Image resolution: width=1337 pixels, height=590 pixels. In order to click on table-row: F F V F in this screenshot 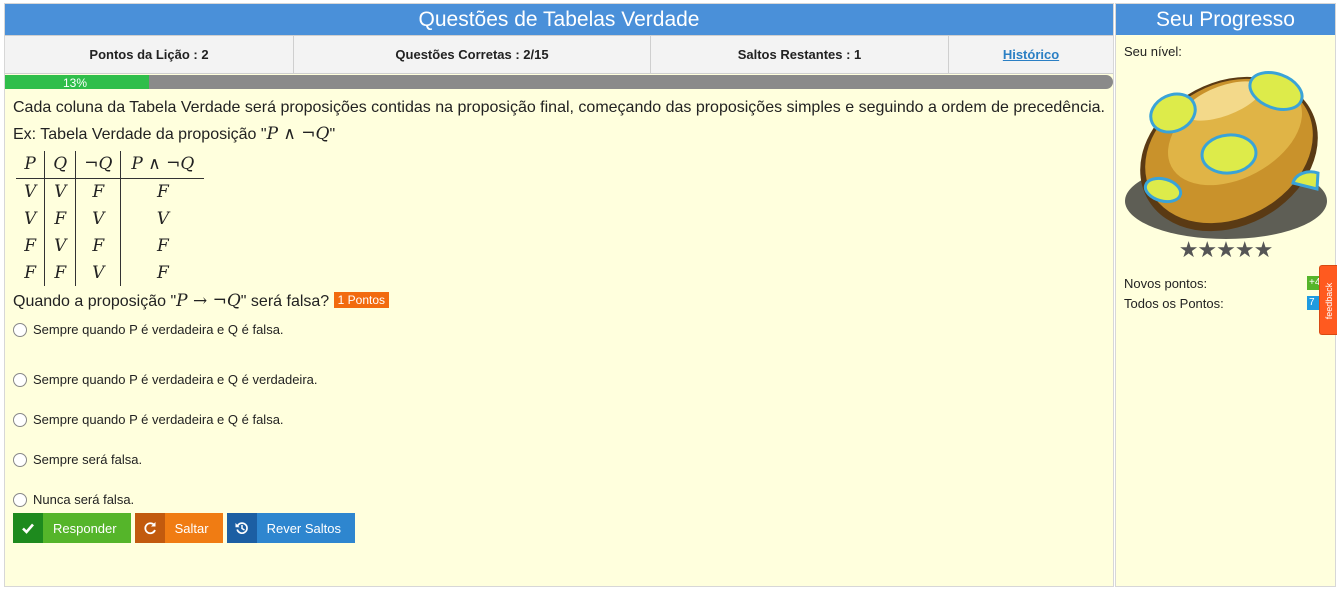, I will do `click(110, 272)`.